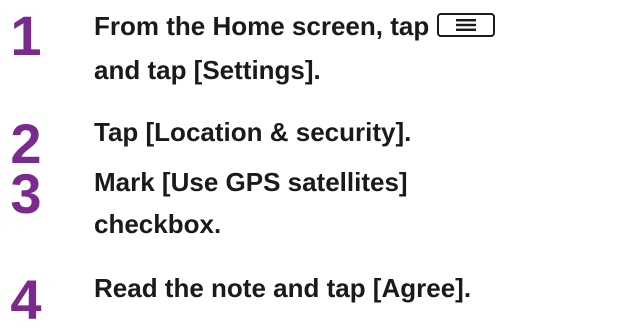 The height and width of the screenshot is (335, 635). Describe the element at coordinates (26, 35) in the screenshot. I see `step-number: 1` at that location.